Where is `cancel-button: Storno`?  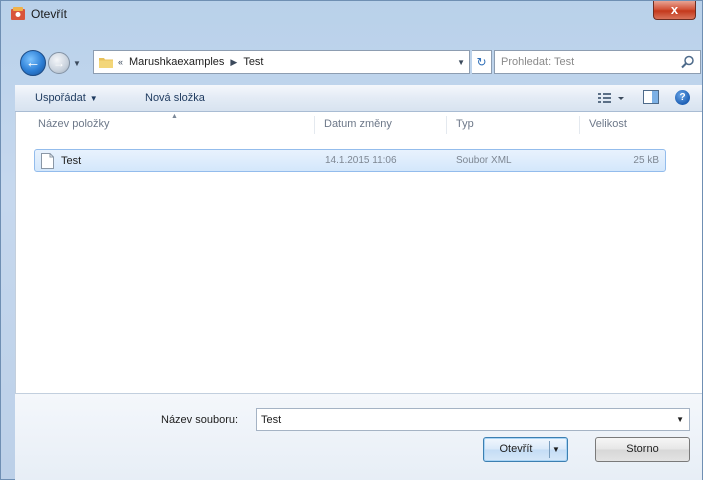 cancel-button: Storno is located at coordinates (642, 449).